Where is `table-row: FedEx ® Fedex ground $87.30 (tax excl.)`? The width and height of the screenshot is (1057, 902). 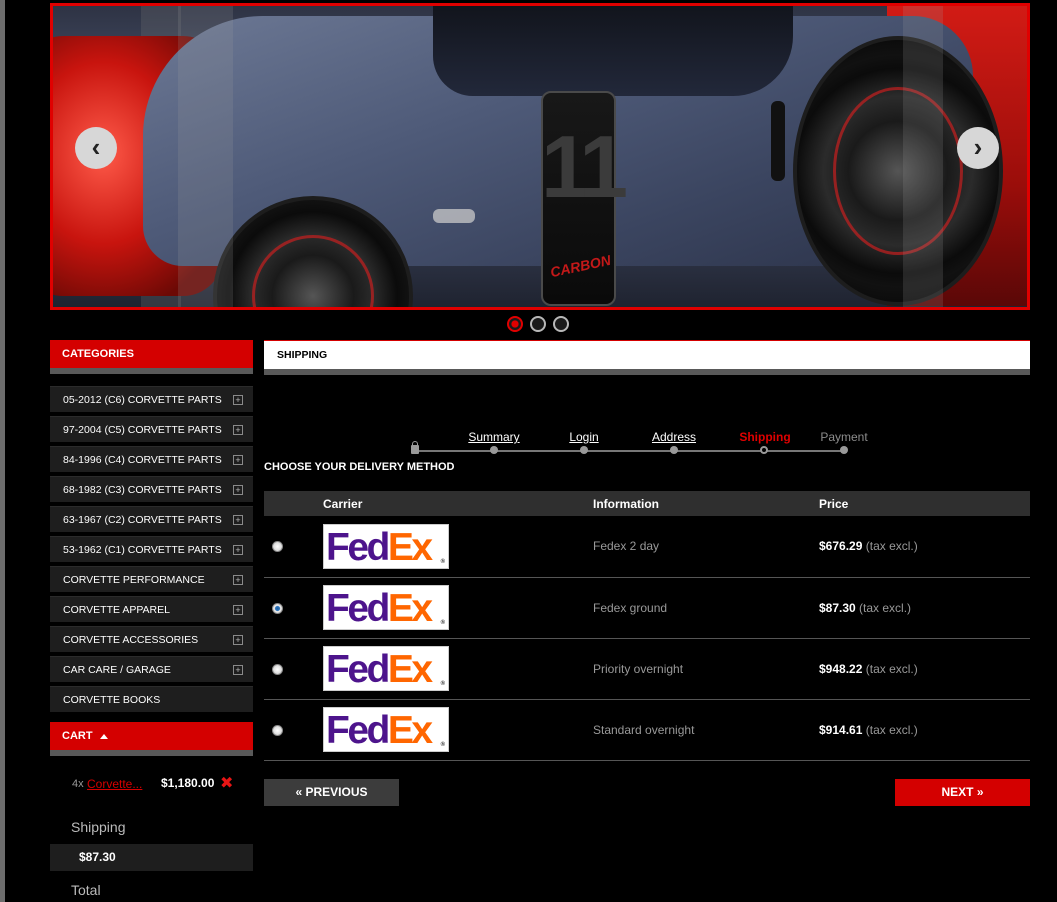 table-row: FedEx ® Fedex ground $87.30 (tax excl.) is located at coordinates (647, 608).